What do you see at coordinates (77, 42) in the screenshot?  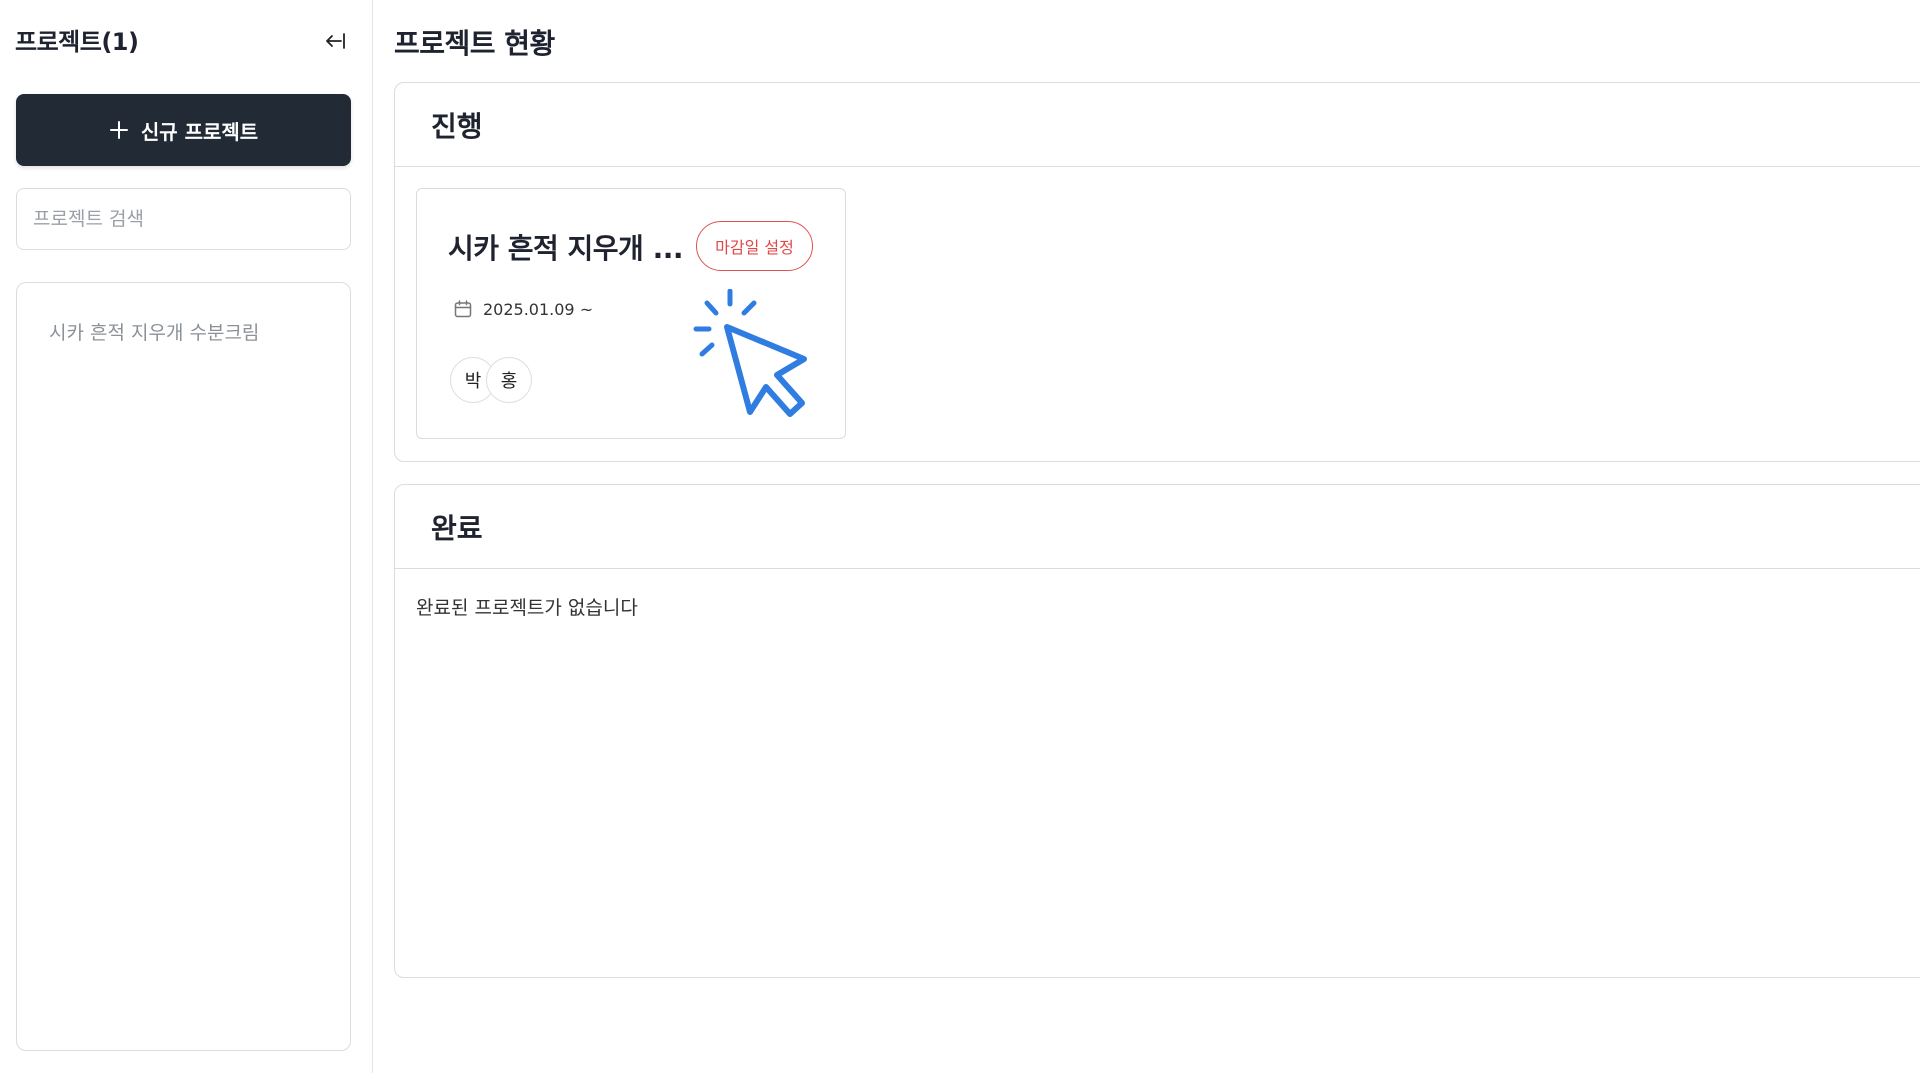 I see `sidebar-title: 프로젝트(1)` at bounding box center [77, 42].